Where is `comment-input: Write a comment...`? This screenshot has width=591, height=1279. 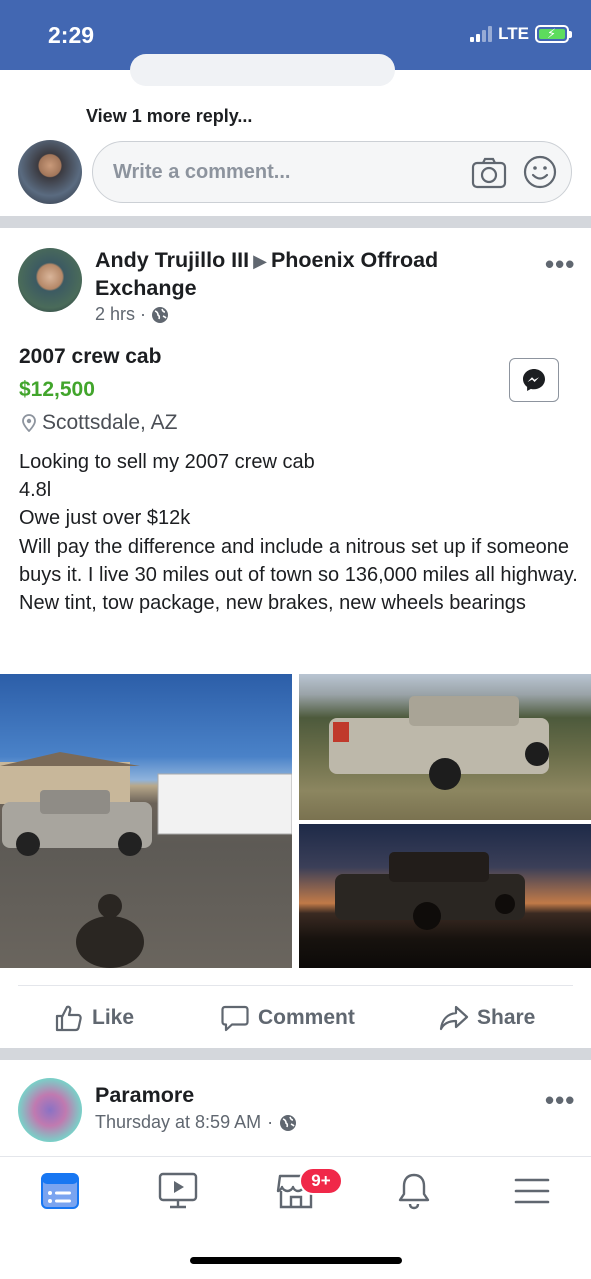 comment-input: Write a comment... is located at coordinates (332, 172).